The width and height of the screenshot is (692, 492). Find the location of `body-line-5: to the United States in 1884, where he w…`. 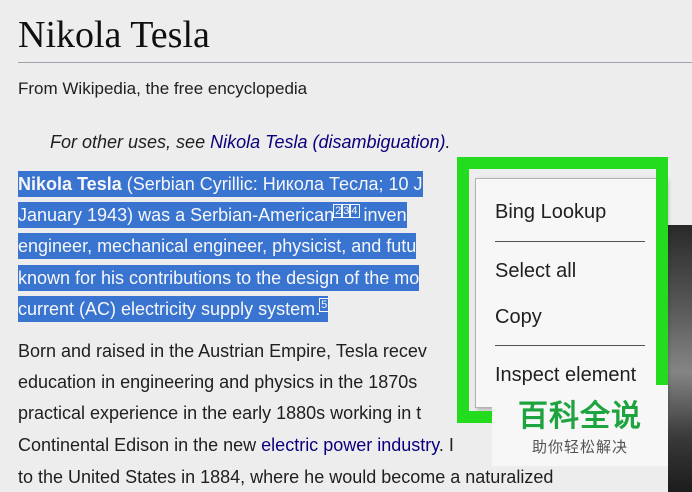

body-line-5: to the United States in 1884, where he w… is located at coordinates (286, 477).